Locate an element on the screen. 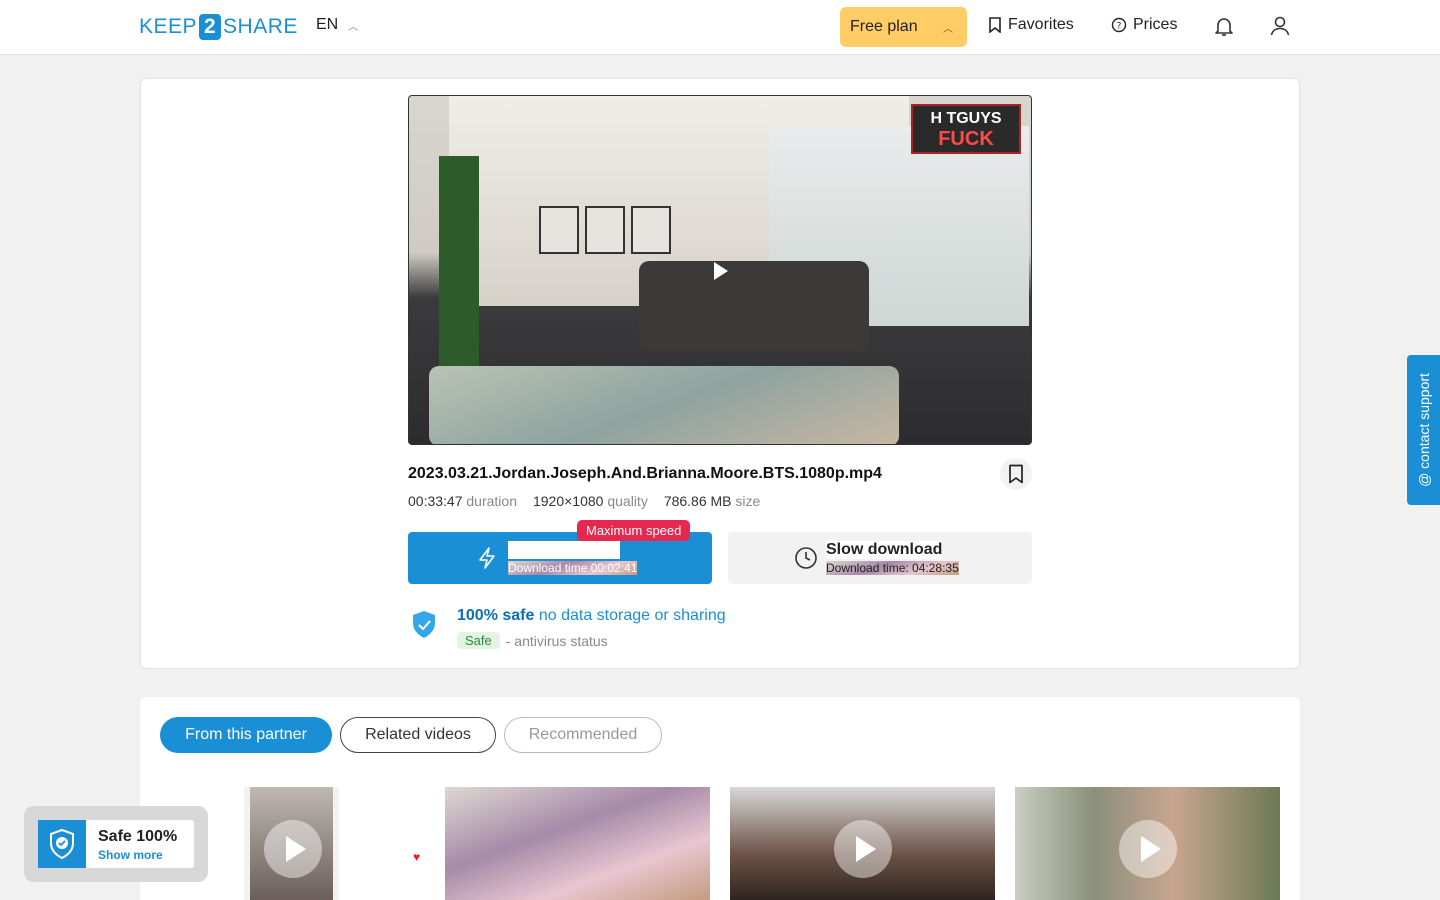 The height and width of the screenshot is (900, 1440). safe-widget-inner: Safe 100% Show more is located at coordinates (116, 844).